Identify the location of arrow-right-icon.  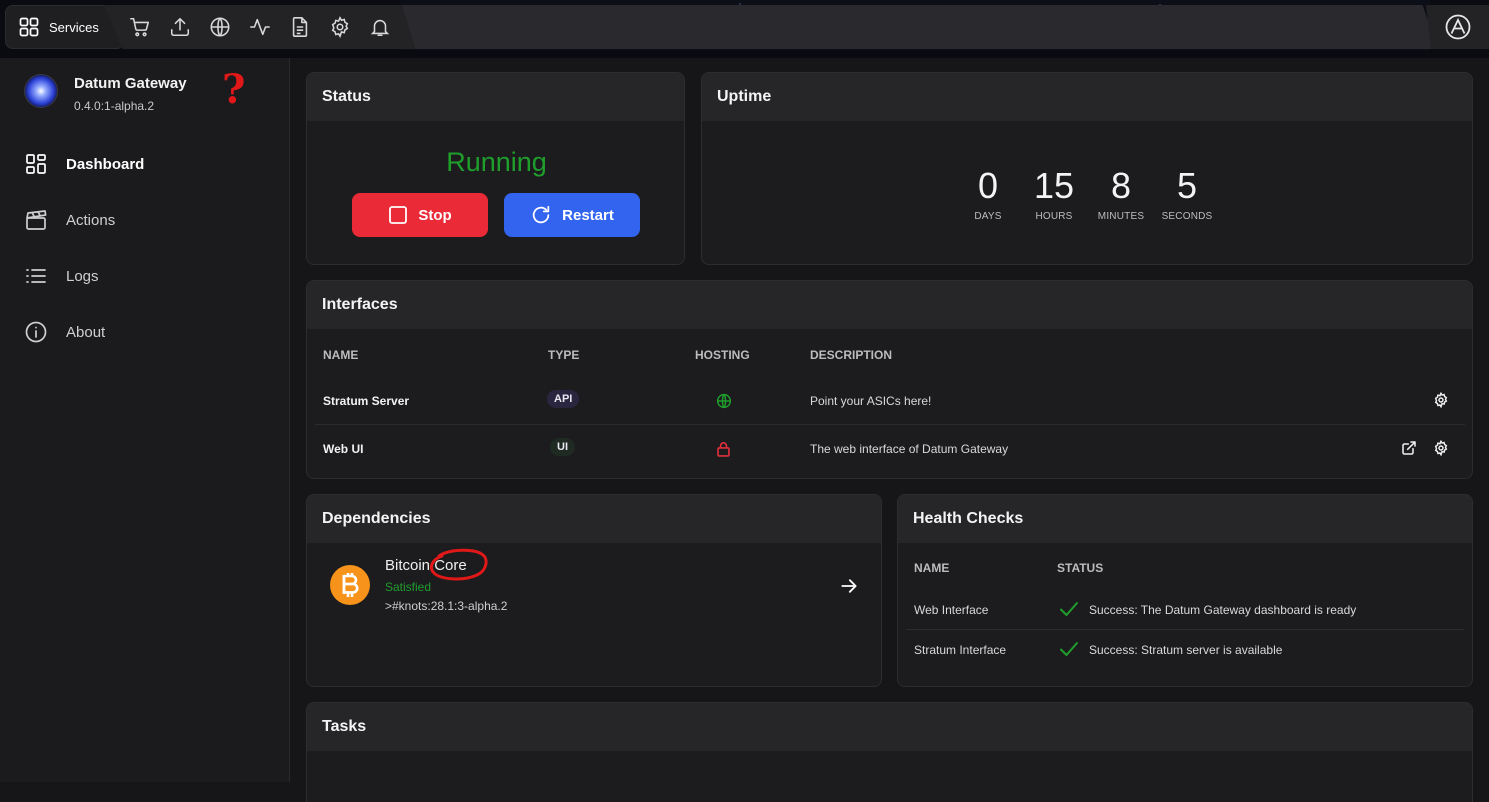
(849, 586).